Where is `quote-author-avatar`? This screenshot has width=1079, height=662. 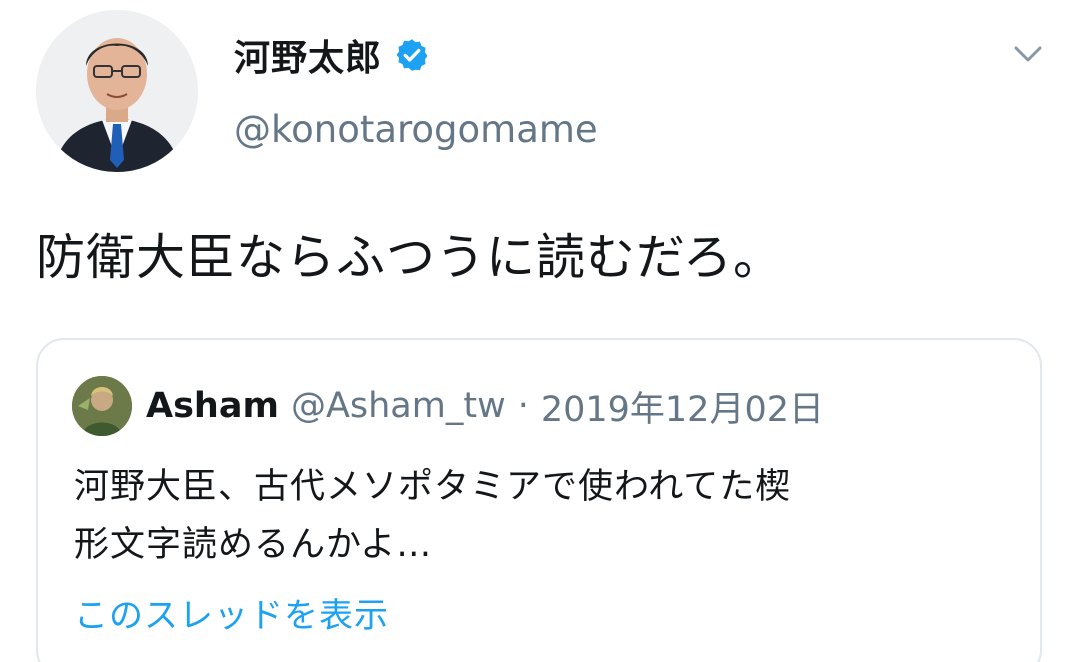
quote-author-avatar is located at coordinates (102, 406).